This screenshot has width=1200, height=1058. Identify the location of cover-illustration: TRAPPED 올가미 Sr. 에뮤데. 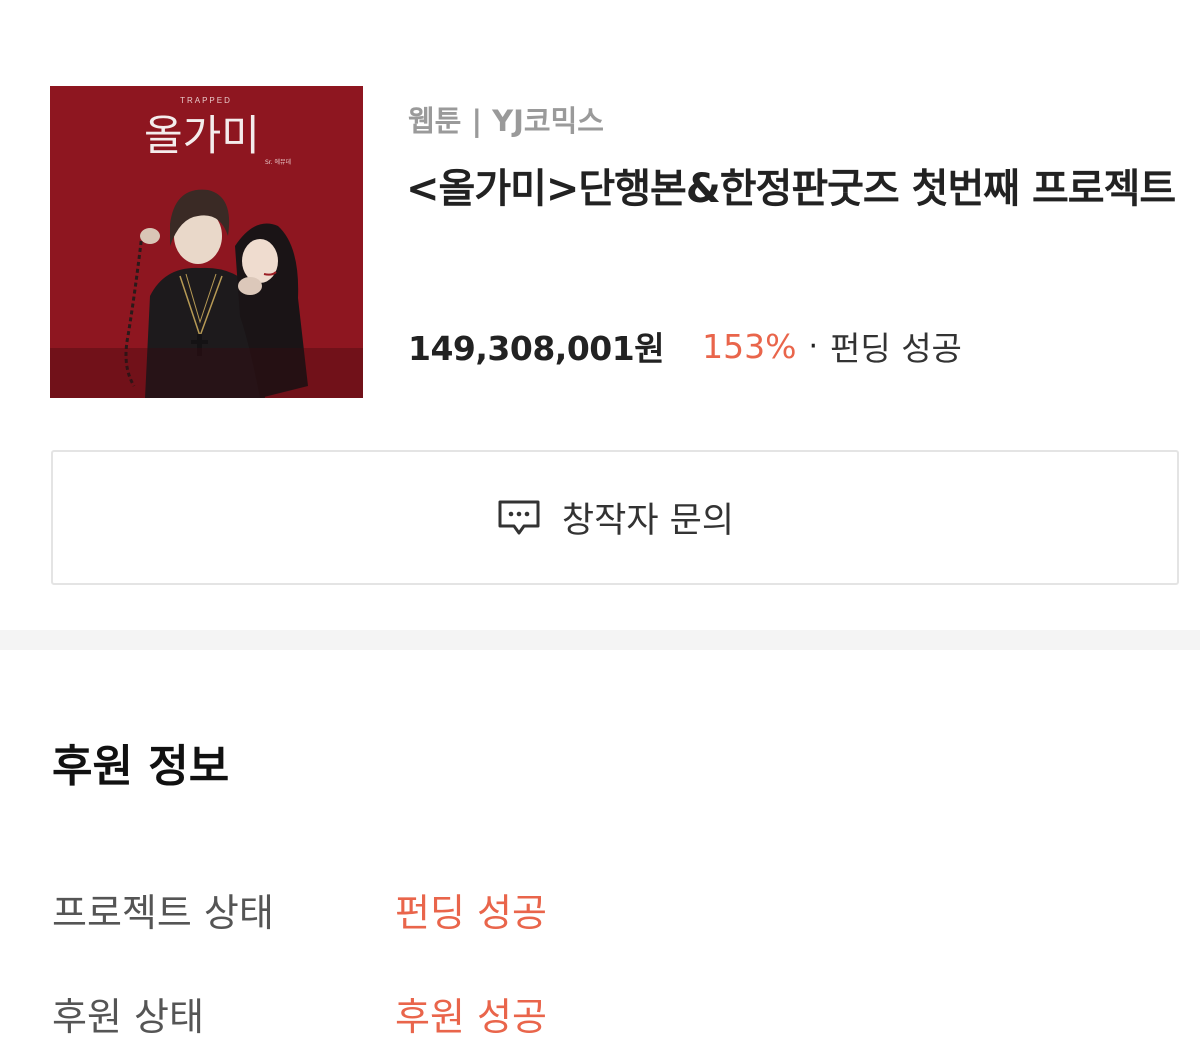
(206, 242).